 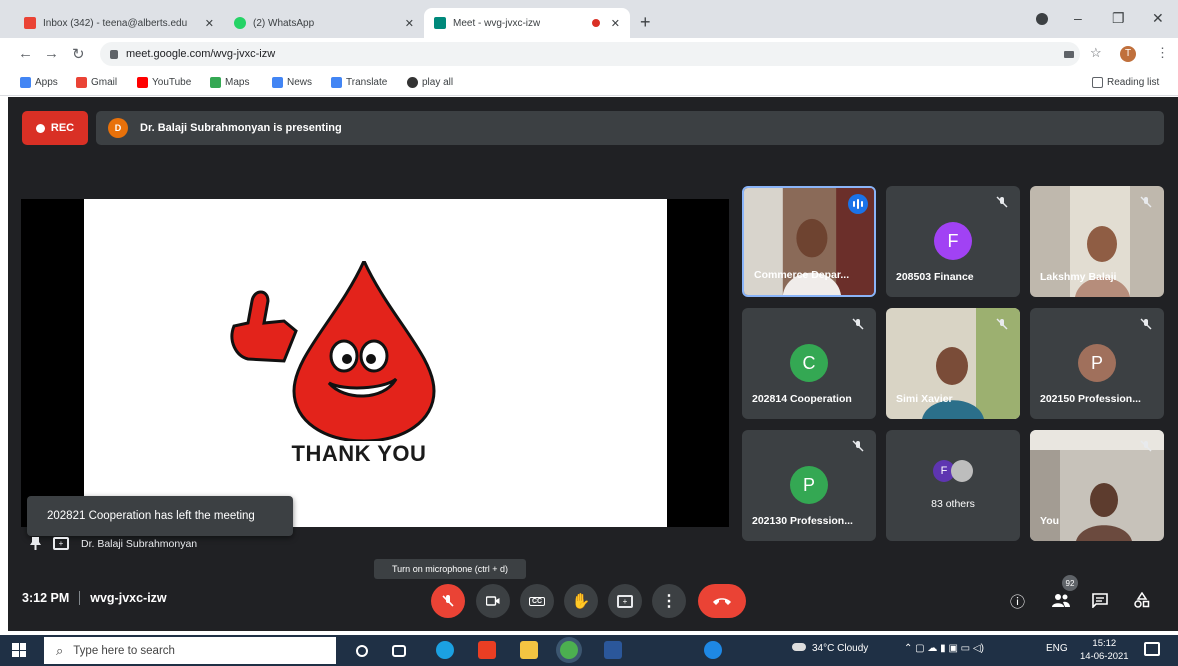 What do you see at coordinates (581, 601) in the screenshot?
I see `raise-hand-button: ✋` at bounding box center [581, 601].